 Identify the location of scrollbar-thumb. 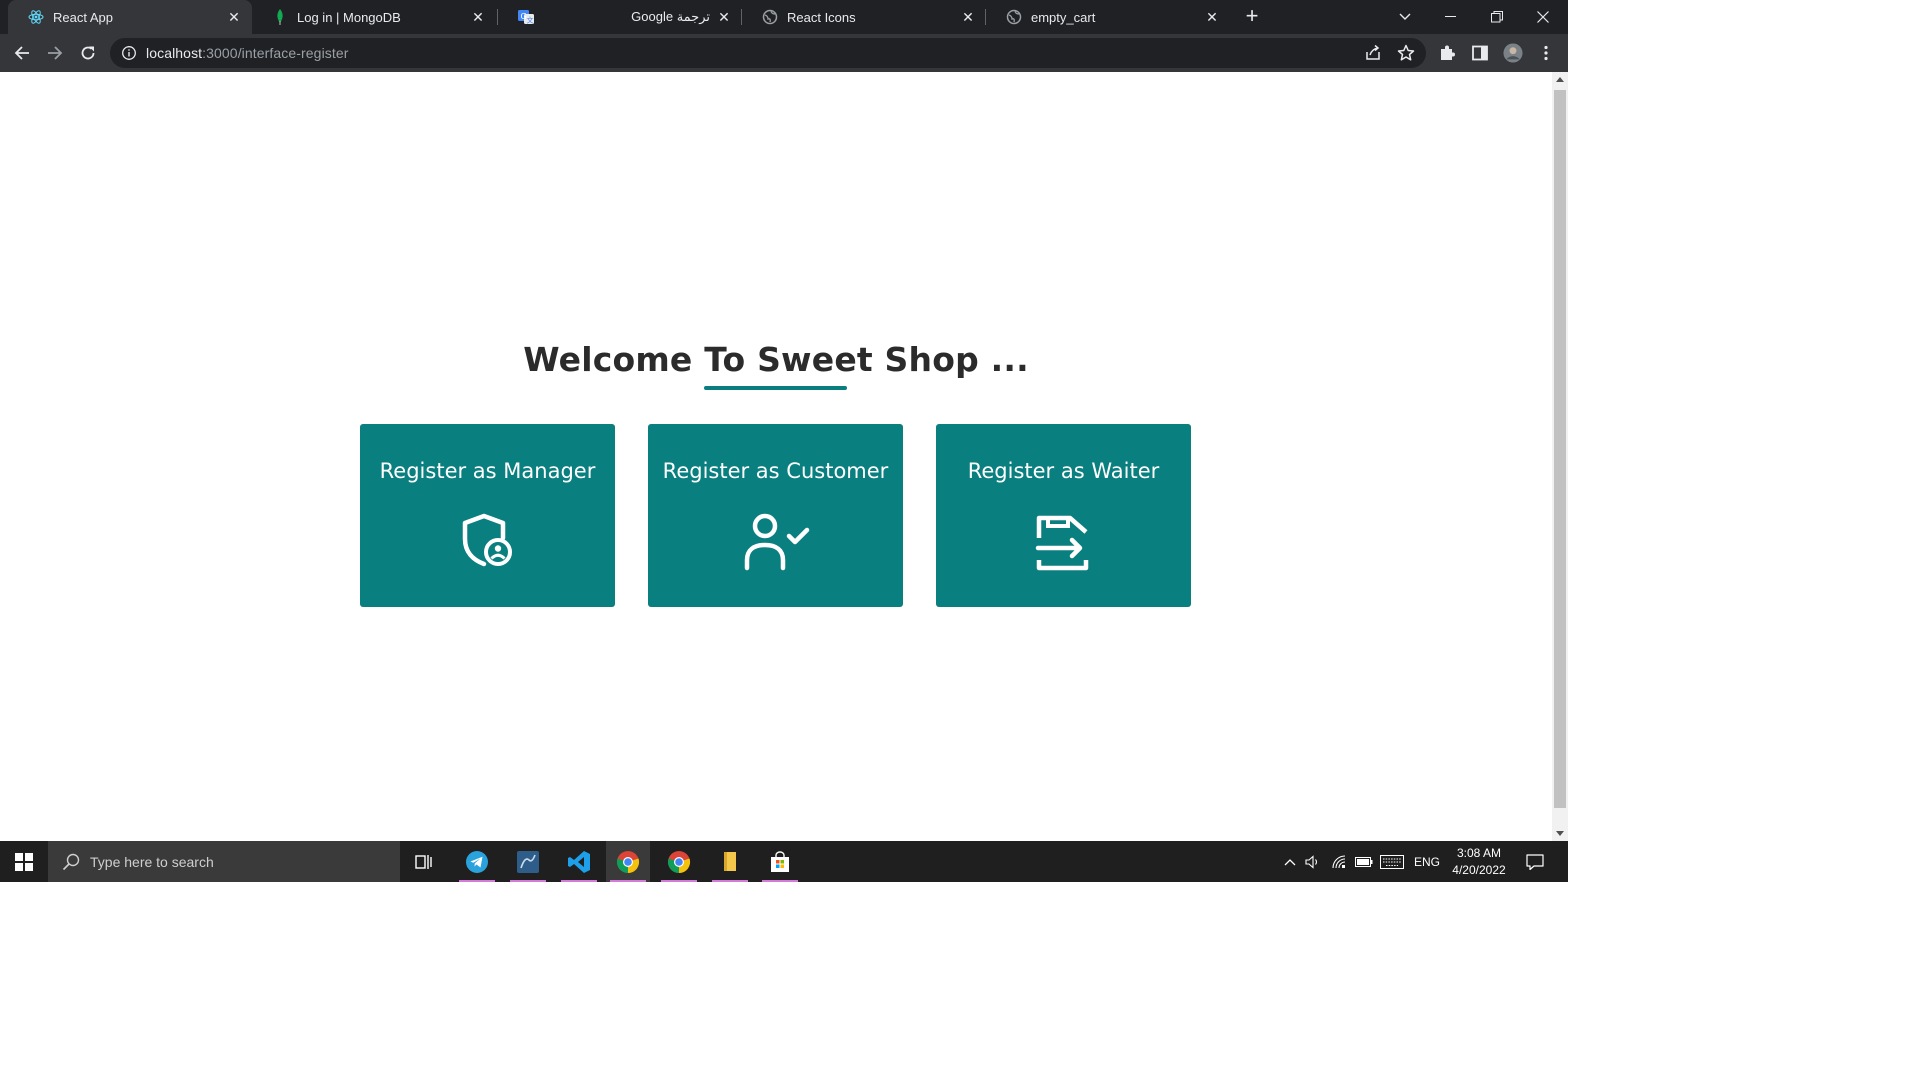
(1560, 449).